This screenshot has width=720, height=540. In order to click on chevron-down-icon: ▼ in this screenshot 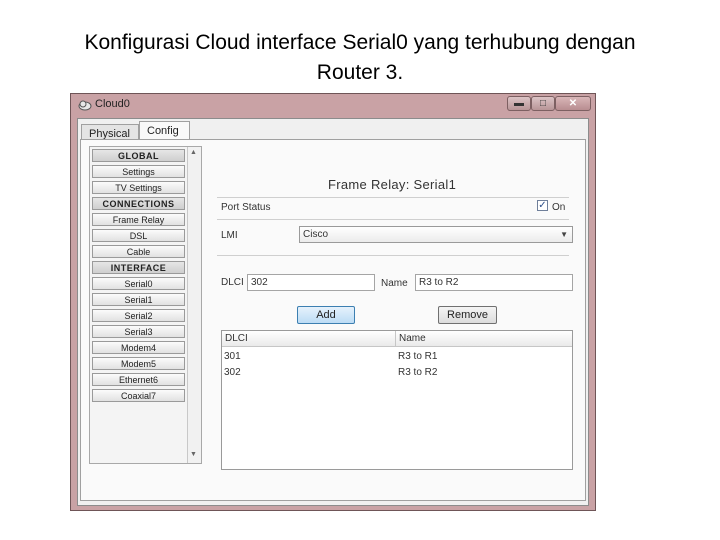, I will do `click(564, 234)`.